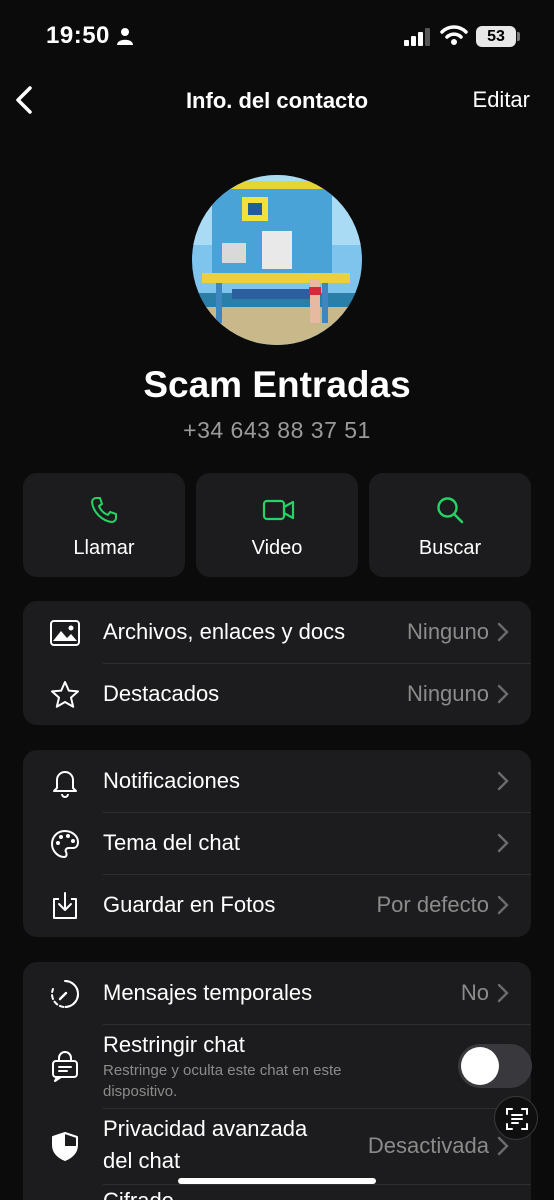 The image size is (554, 1200). I want to click on video-label: Video, so click(277, 548).